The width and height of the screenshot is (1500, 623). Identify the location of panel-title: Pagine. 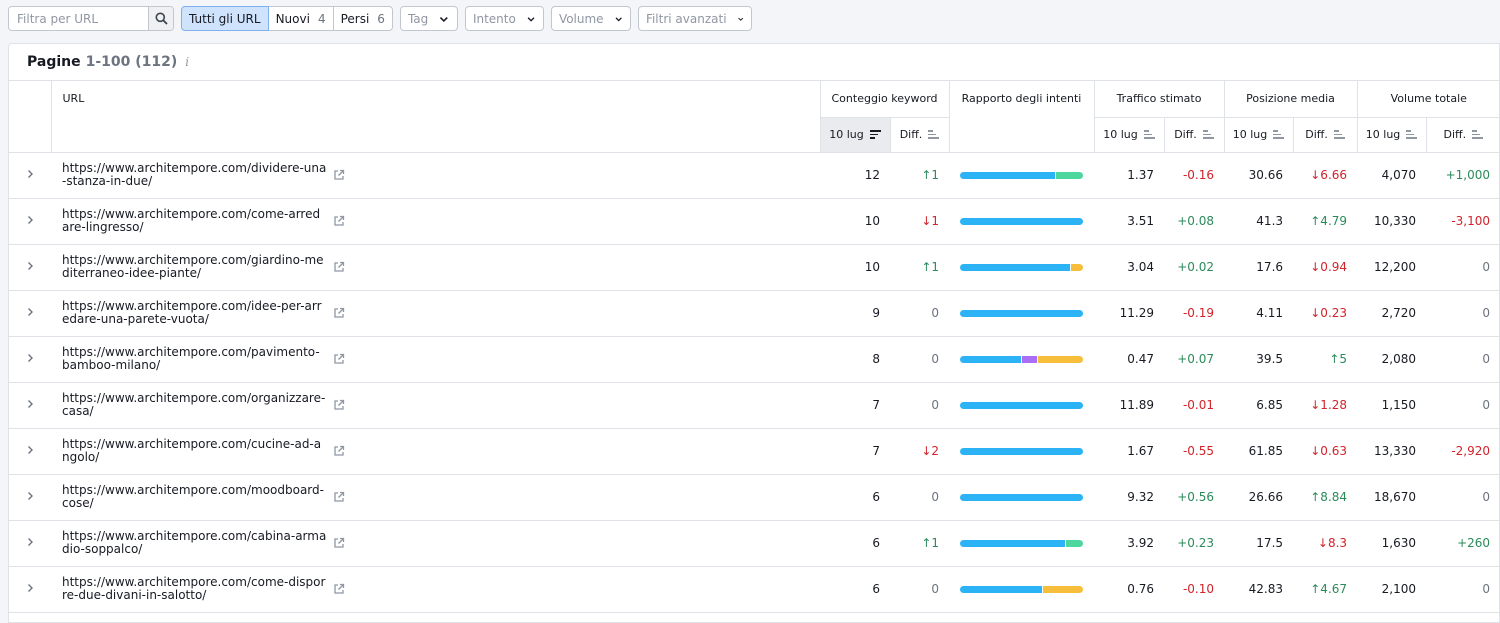
(54, 62).